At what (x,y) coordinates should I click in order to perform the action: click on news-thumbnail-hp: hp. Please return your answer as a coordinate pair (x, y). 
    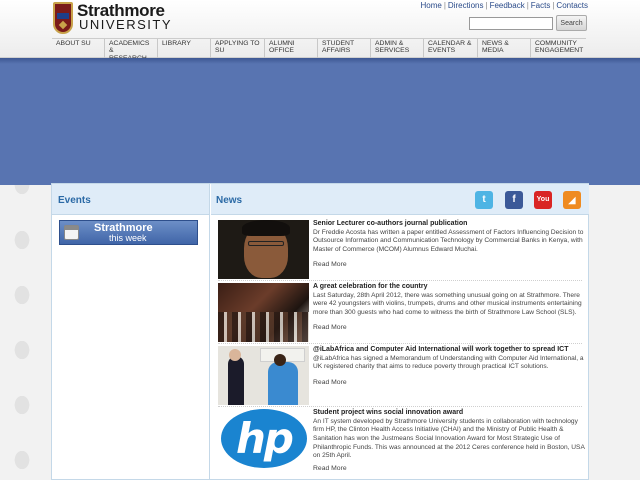
    Looking at the image, I should click on (263, 438).